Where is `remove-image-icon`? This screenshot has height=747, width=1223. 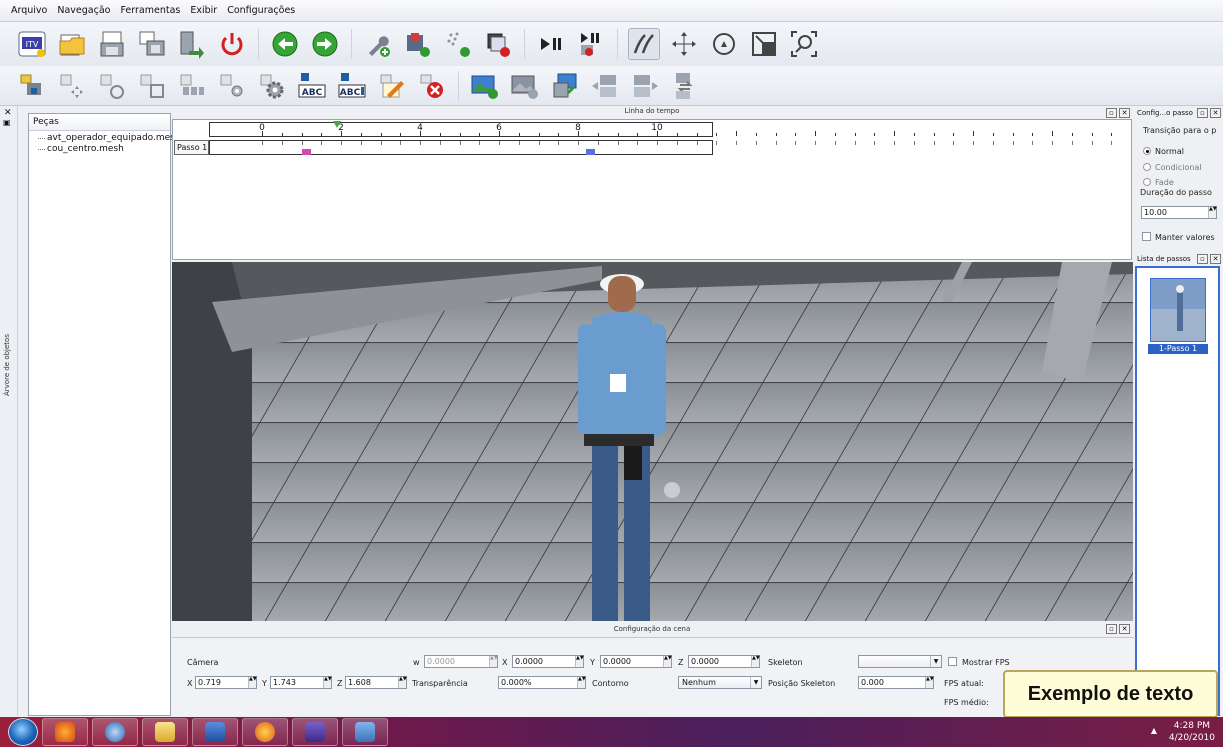 remove-image-icon is located at coordinates (525, 86).